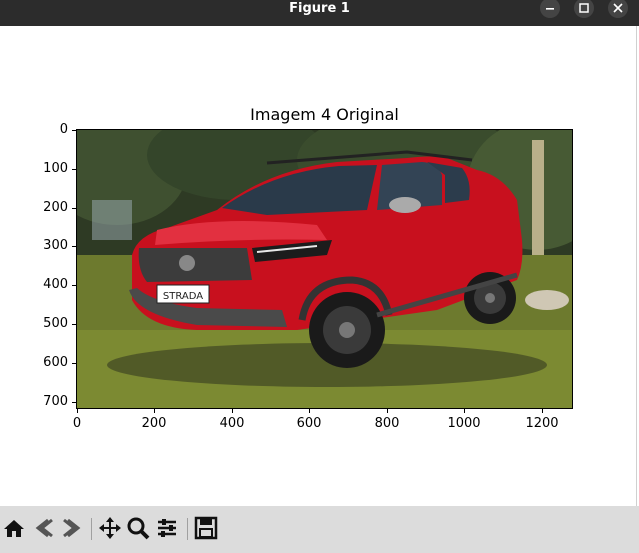  I want to click on x-tick-label: 800, so click(387, 423).